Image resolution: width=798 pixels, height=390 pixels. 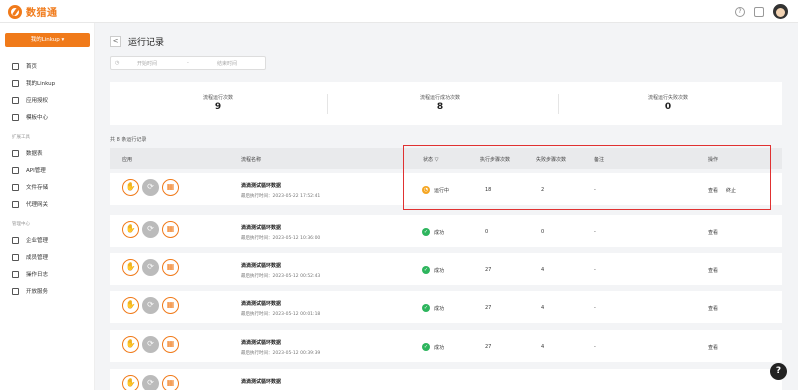 What do you see at coordinates (30, 257) in the screenshot?
I see `sidebar-item-members: 成员管理` at bounding box center [30, 257].